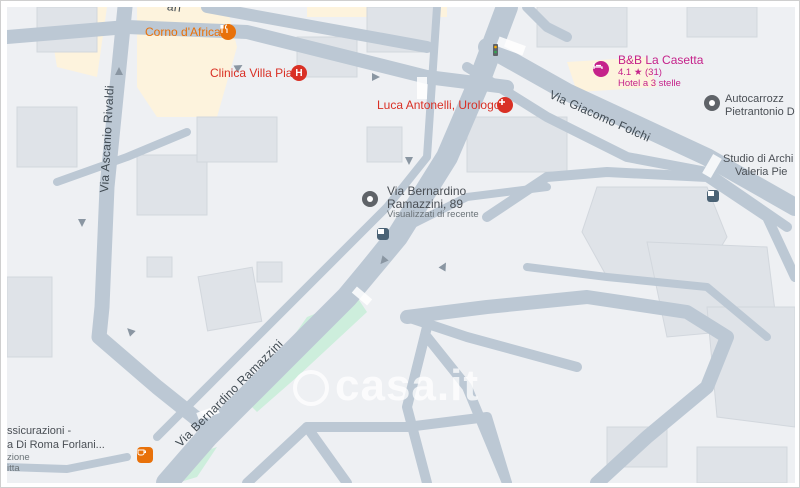 The height and width of the screenshot is (488, 800). Describe the element at coordinates (370, 199) in the screenshot. I see `location-pin-icon` at that location.